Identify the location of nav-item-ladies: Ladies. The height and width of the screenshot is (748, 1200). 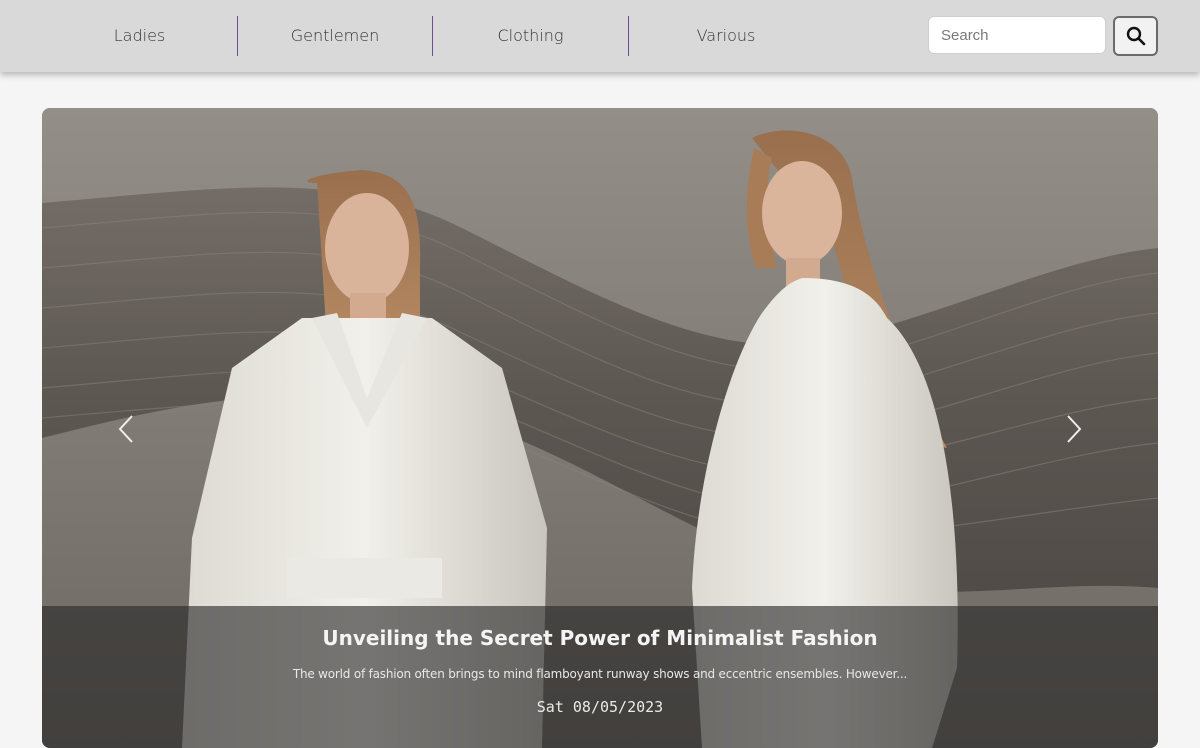
(139, 36).